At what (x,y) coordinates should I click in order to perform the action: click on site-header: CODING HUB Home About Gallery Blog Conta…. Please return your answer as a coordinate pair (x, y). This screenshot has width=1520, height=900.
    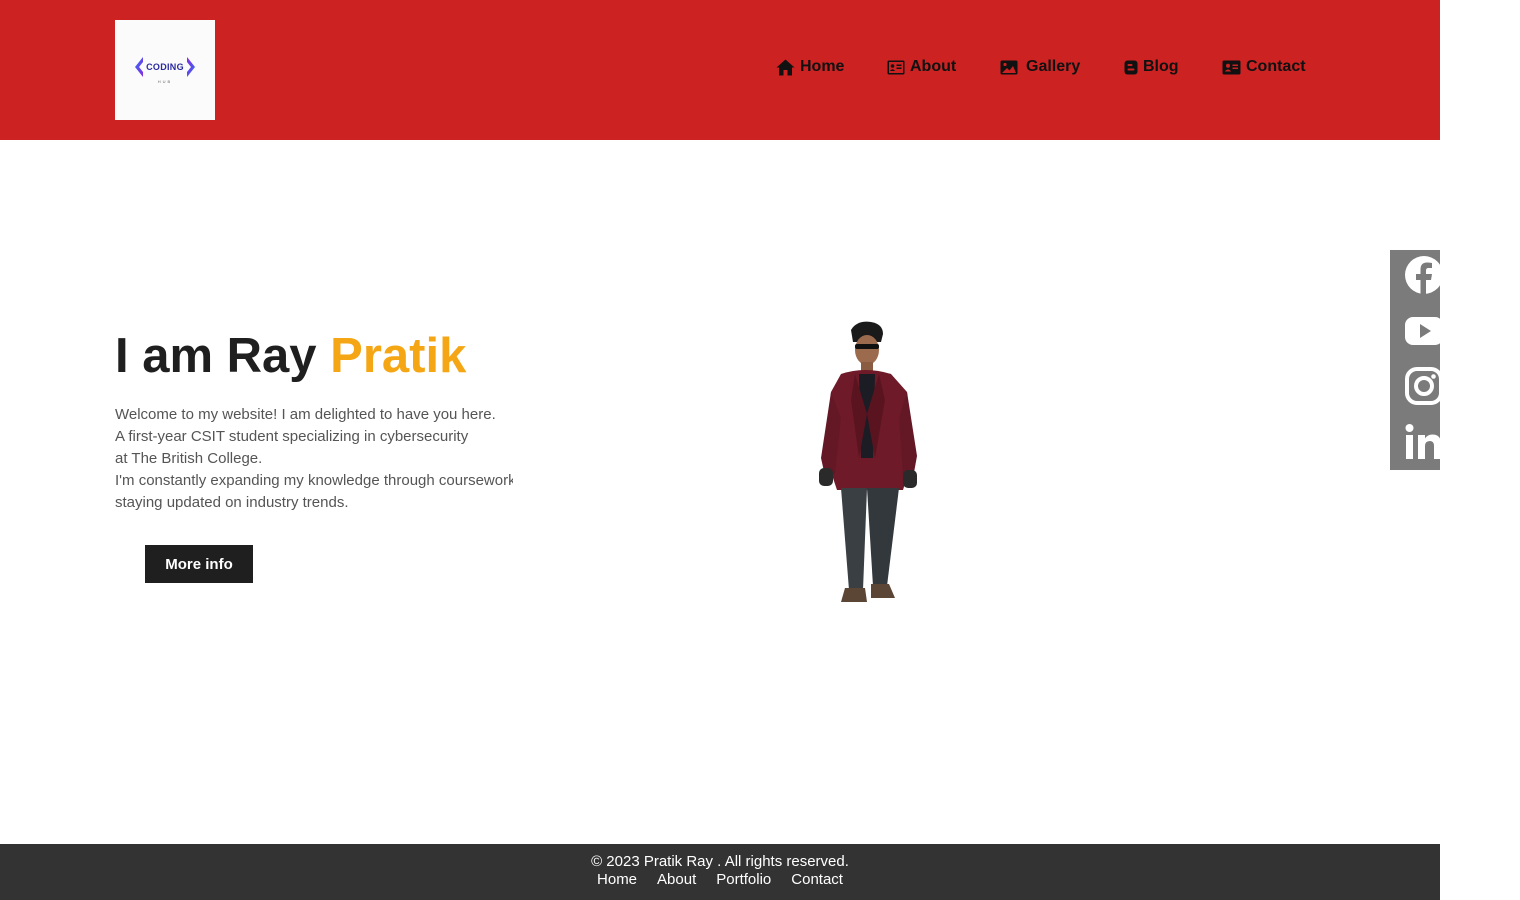
    Looking at the image, I should click on (720, 70).